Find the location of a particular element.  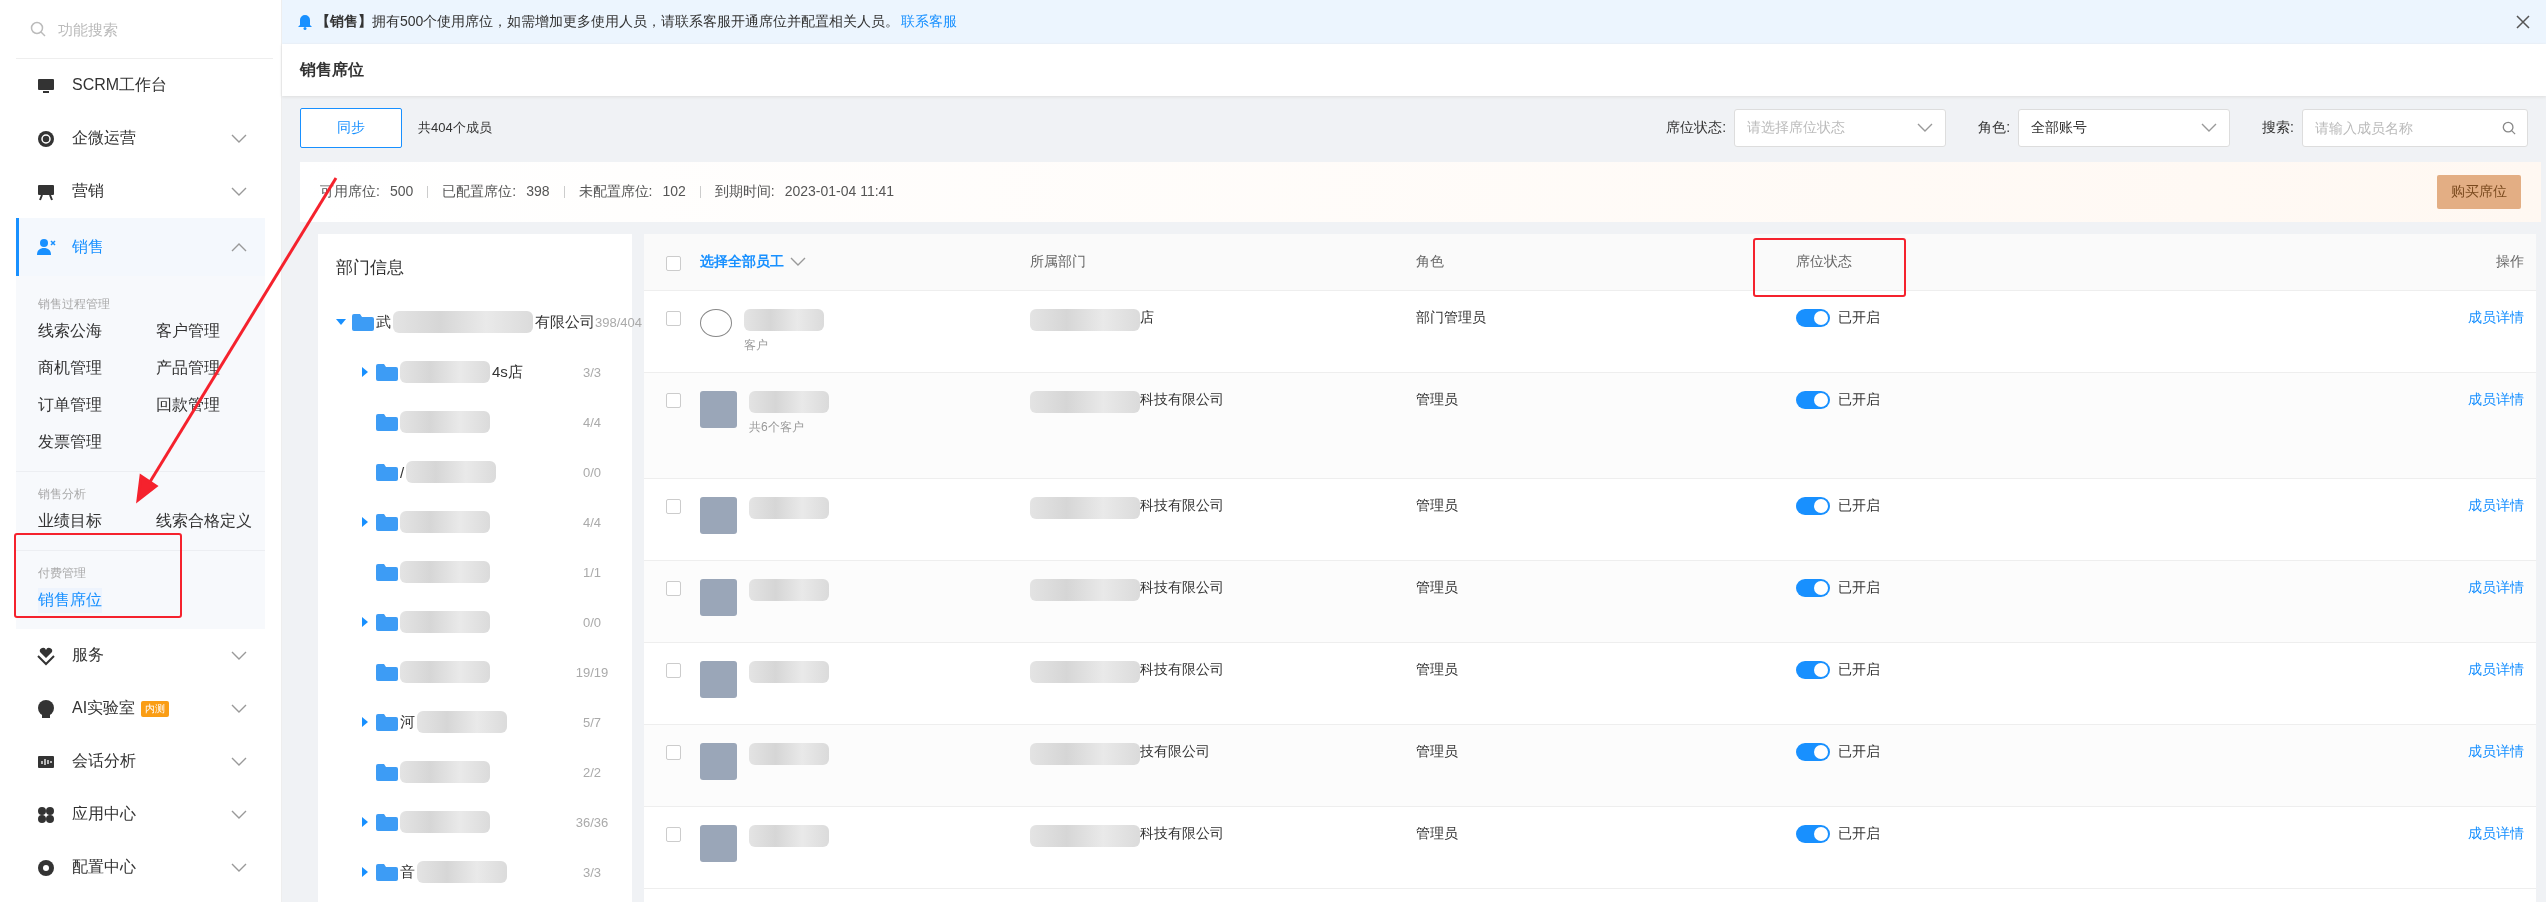

nav-item: 应用中心 is located at coordinates (140, 814).